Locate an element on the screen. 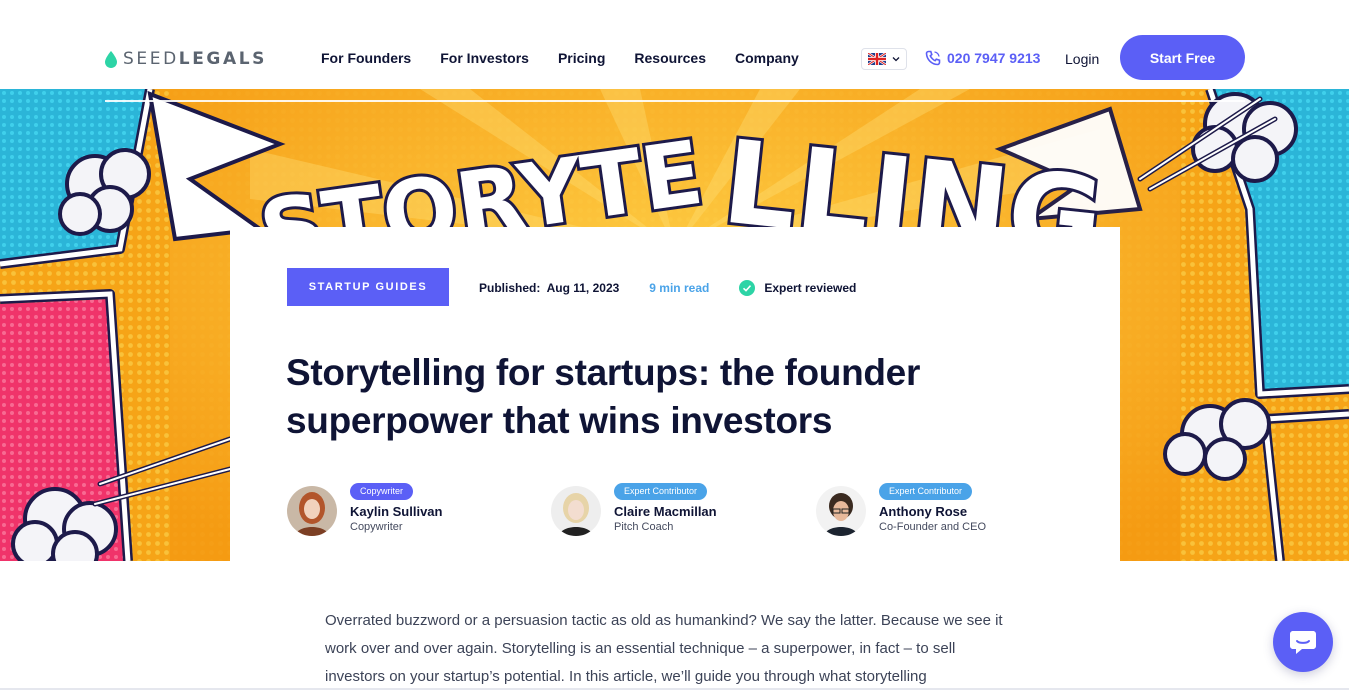  published-info: Published: Aug 11, 2023 is located at coordinates (549, 288).